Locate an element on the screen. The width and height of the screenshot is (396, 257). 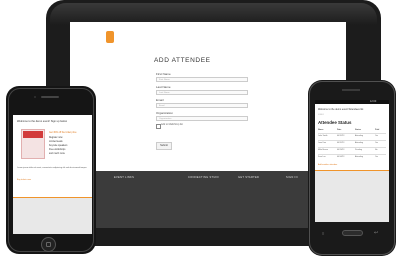
android-footer-divider is located at coordinates (352, 170).